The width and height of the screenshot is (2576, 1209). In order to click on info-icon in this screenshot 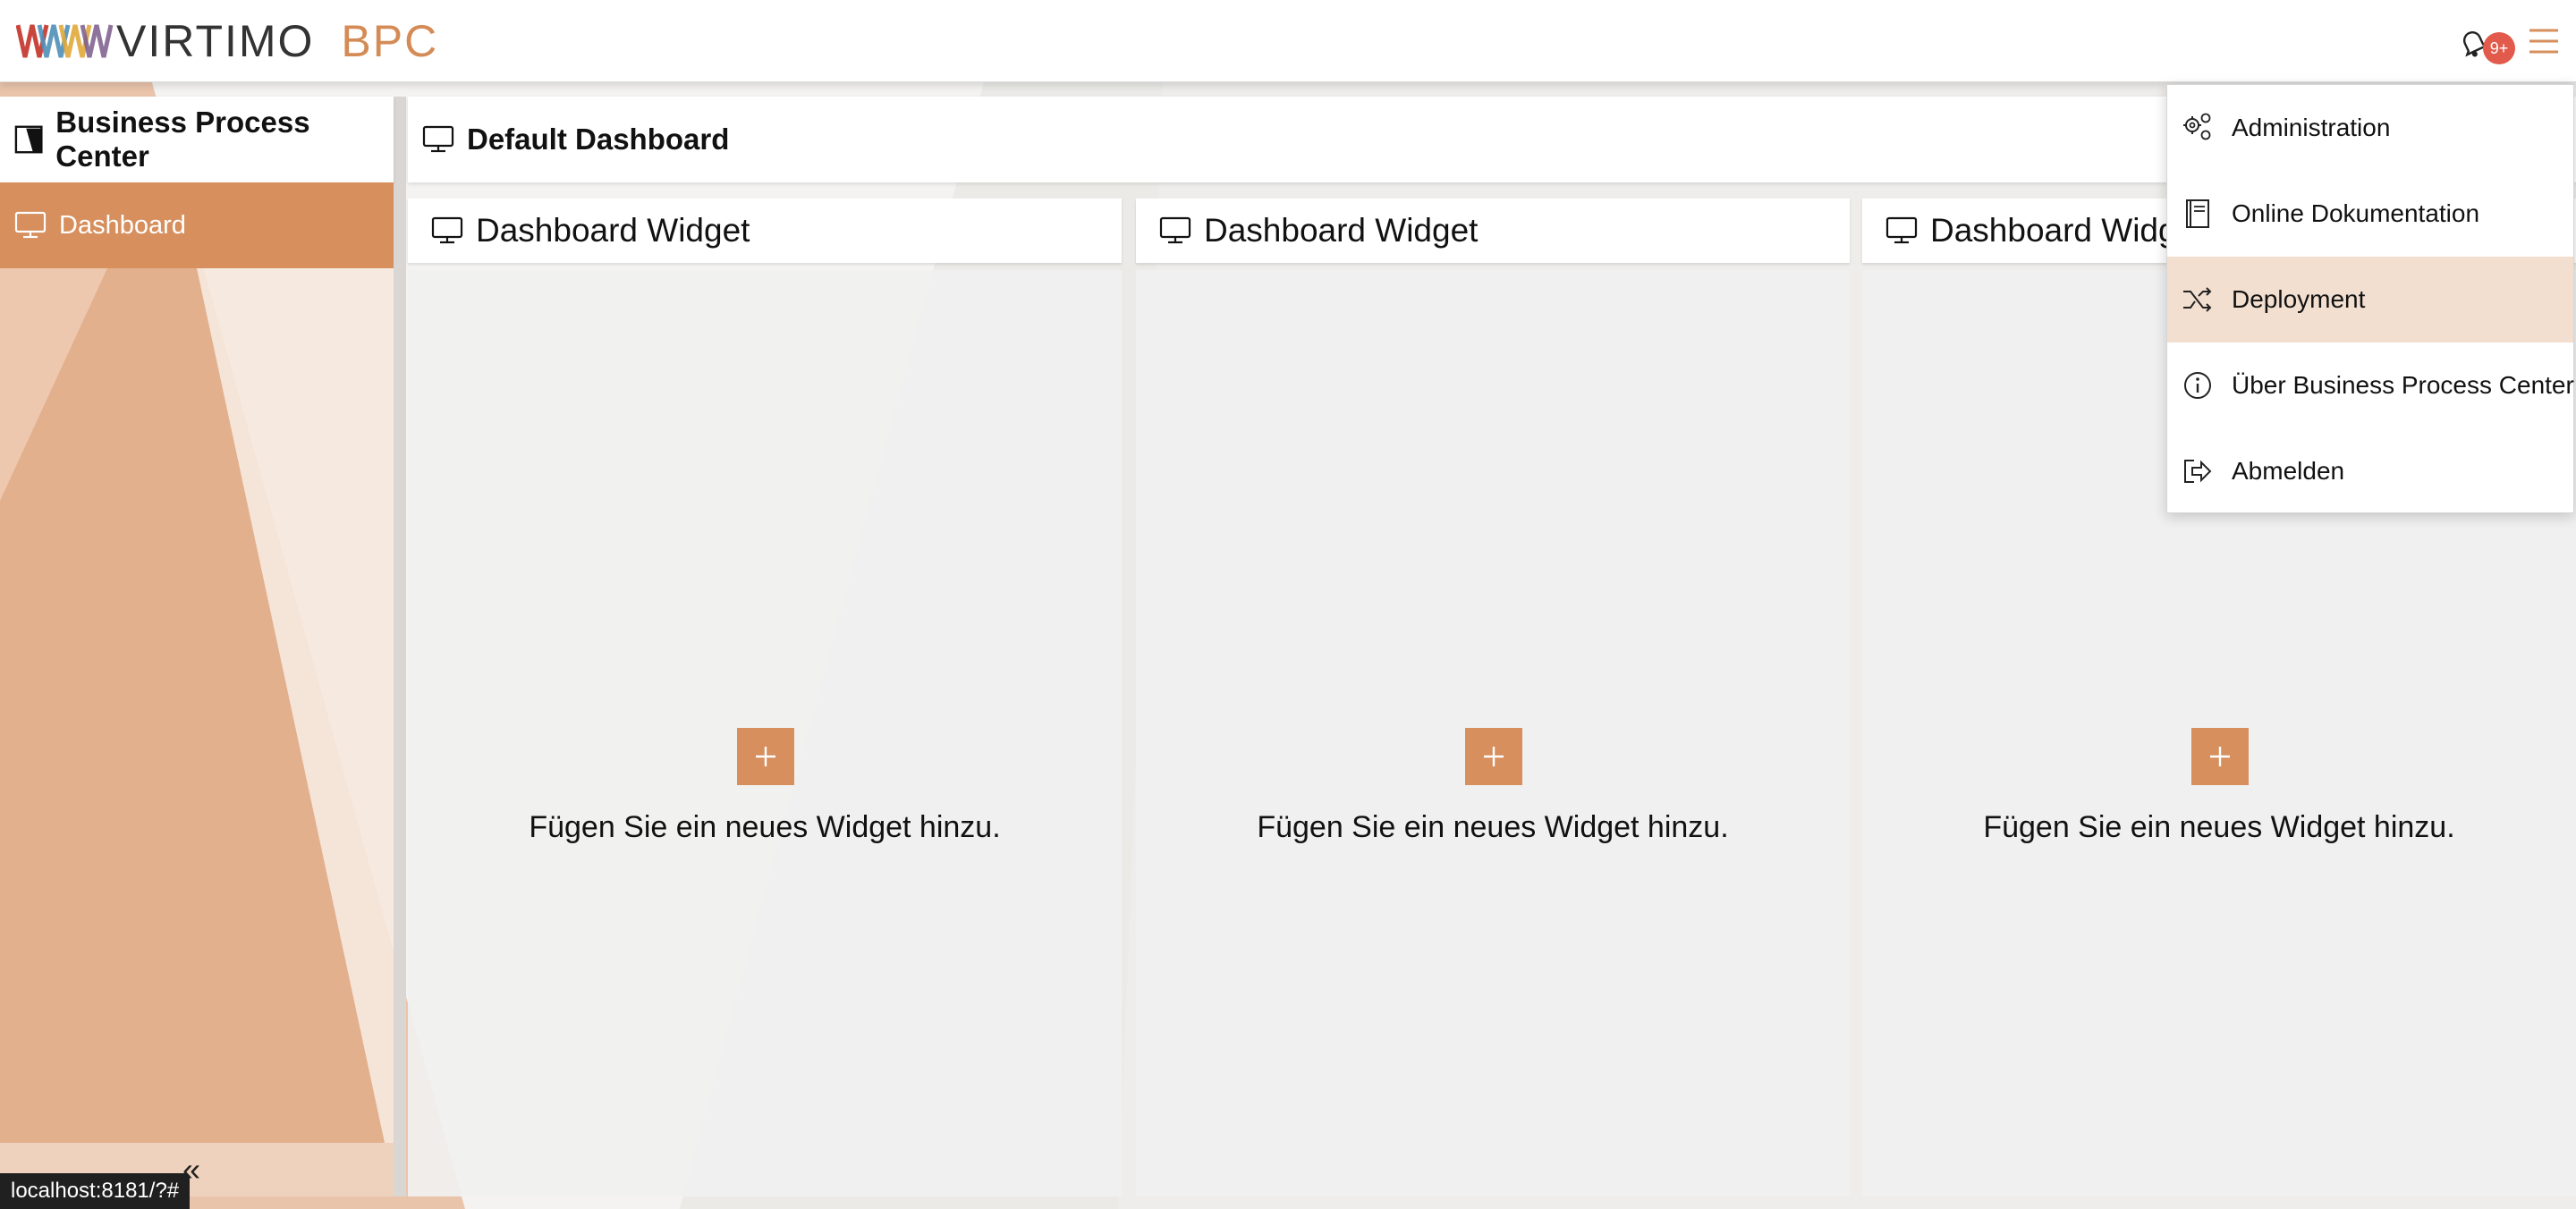, I will do `click(2197, 385)`.